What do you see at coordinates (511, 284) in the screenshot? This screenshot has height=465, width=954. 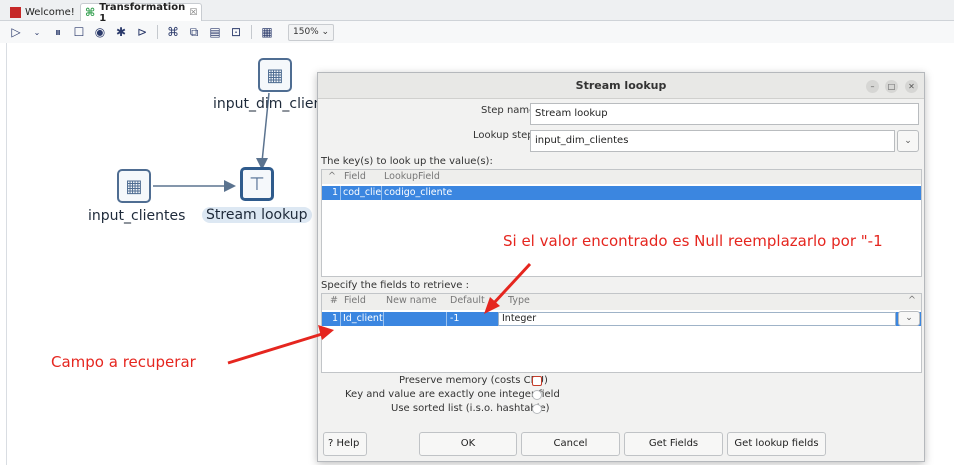 I see `arrow-to-default` at bounding box center [511, 284].